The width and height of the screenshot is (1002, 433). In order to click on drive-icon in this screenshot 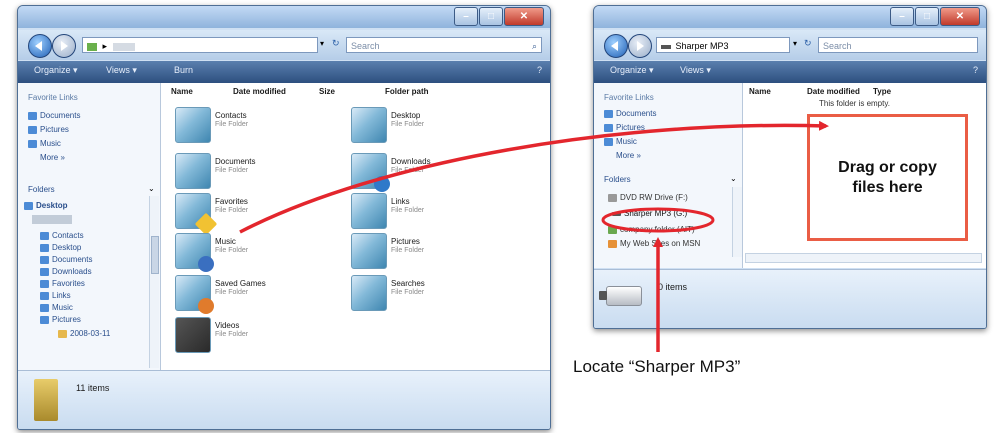, I will do `click(666, 46)`.